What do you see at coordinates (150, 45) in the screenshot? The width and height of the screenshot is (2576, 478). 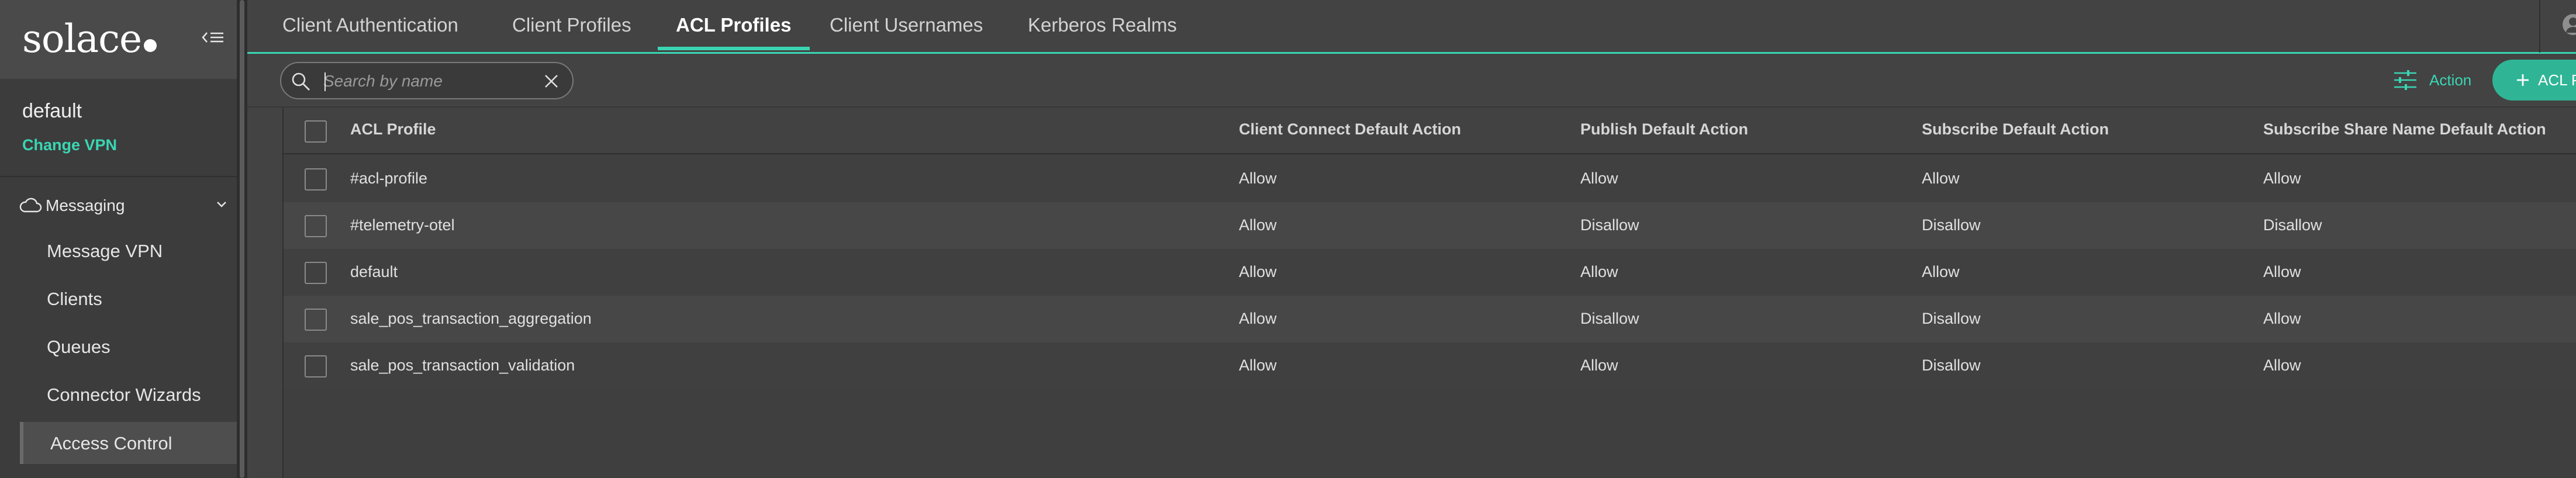 I see `logo-dot` at bounding box center [150, 45].